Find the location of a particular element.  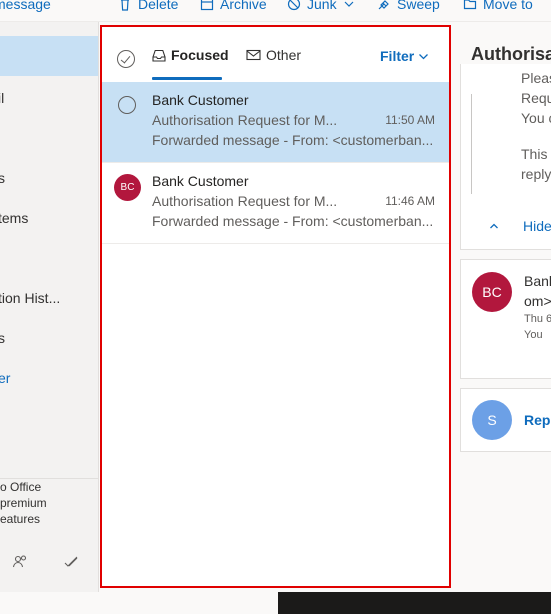

broom-icon is located at coordinates (383, 5).